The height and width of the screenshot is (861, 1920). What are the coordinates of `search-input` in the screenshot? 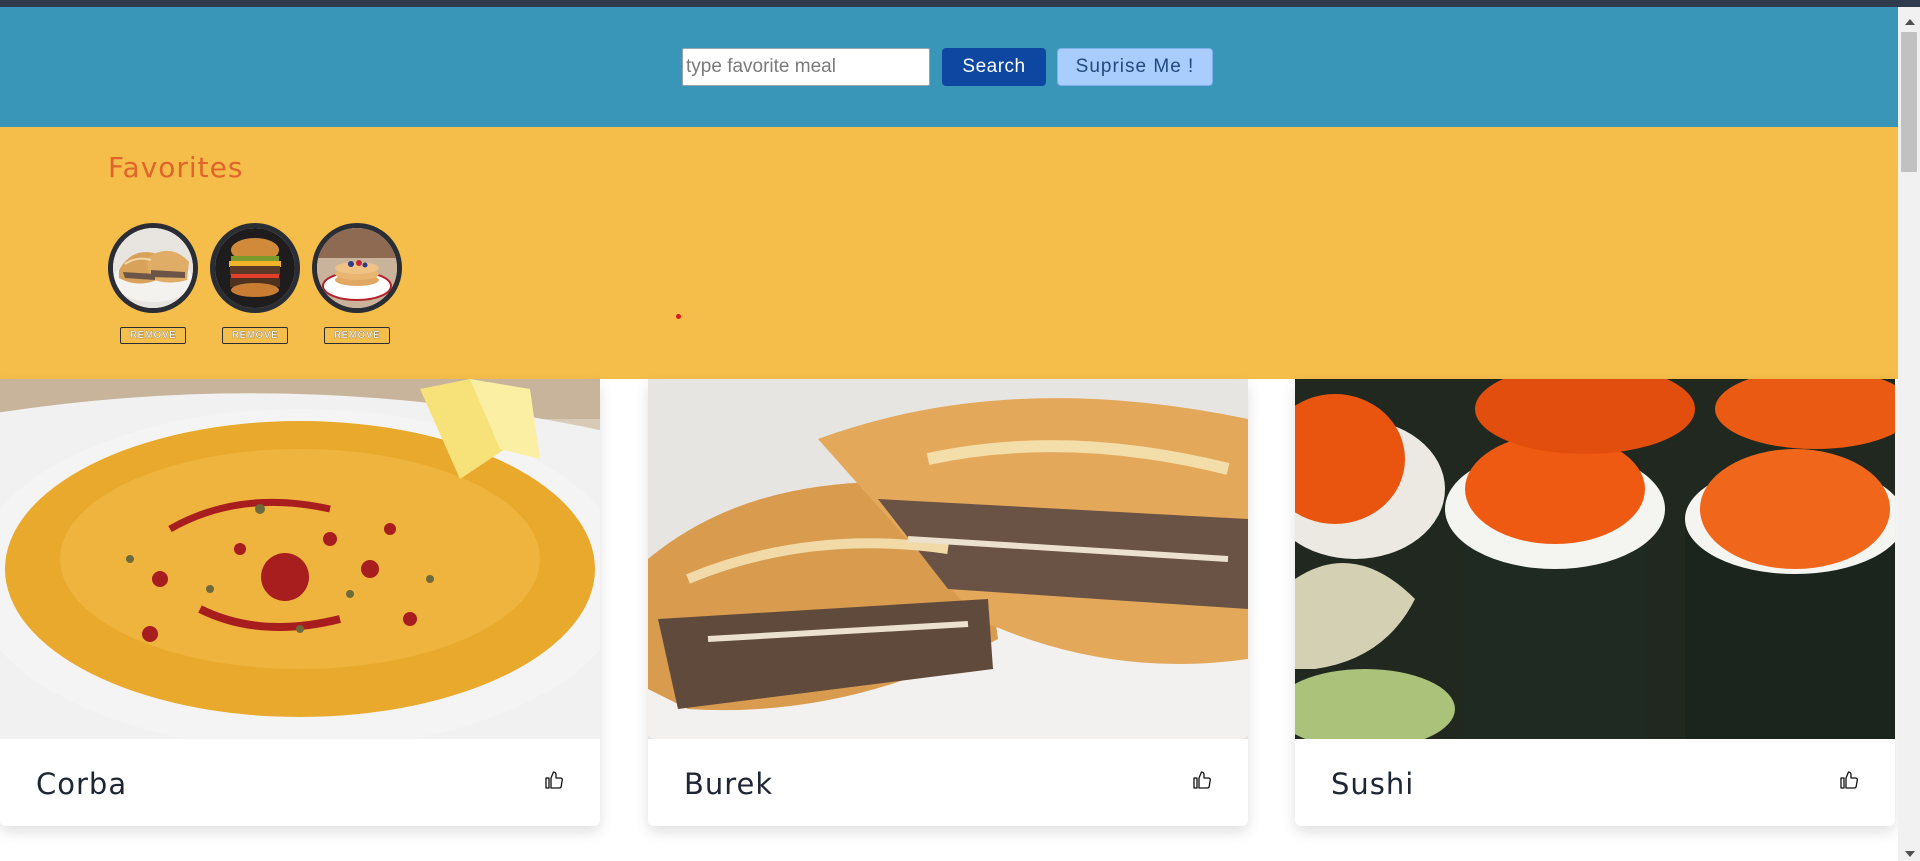 It's located at (806, 67).